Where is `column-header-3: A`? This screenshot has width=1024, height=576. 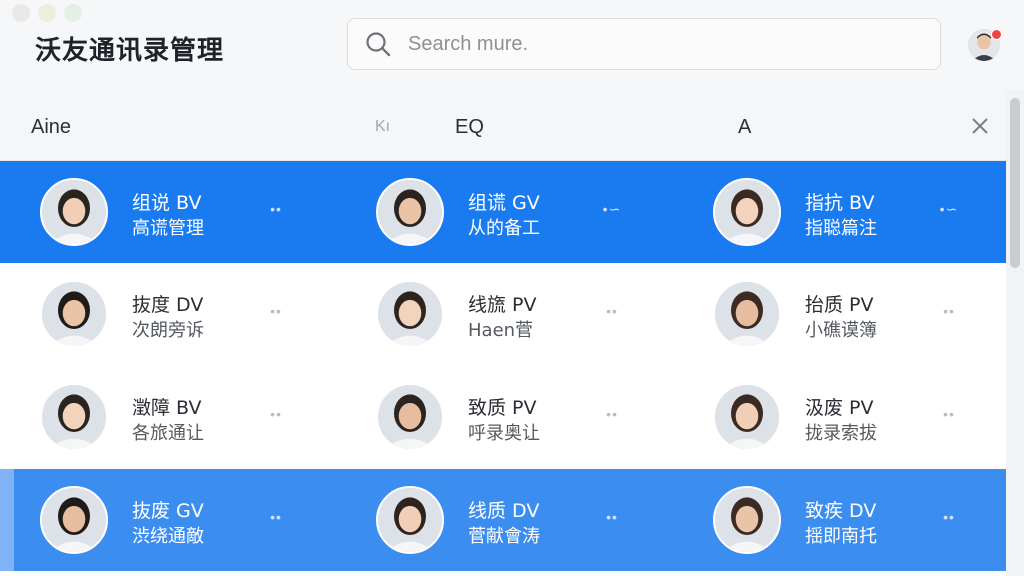
column-header-3: A is located at coordinates (744, 127).